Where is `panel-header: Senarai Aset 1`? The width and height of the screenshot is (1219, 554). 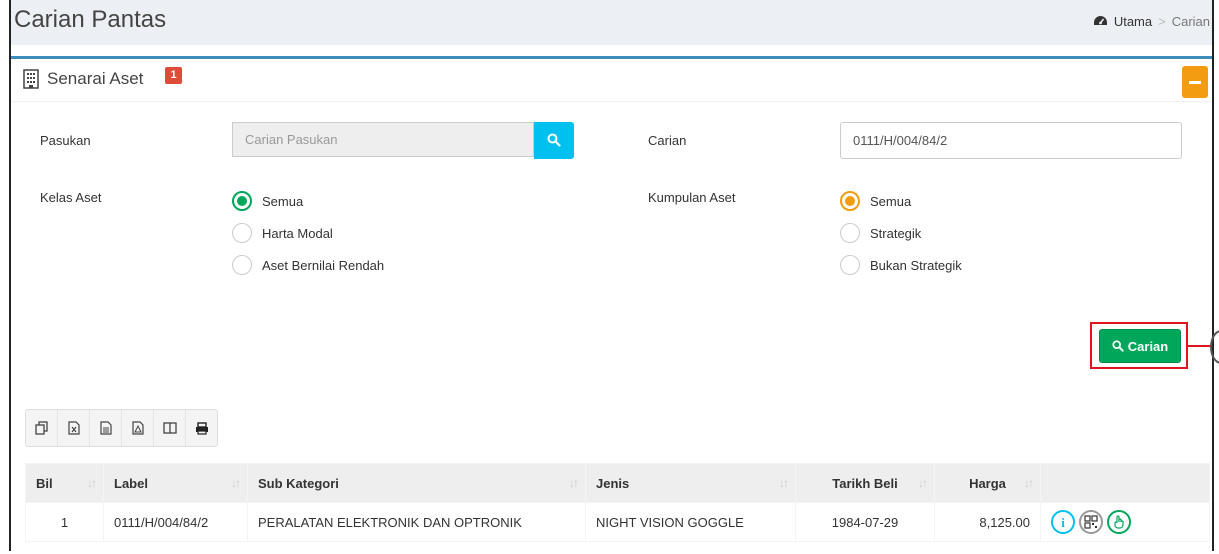 panel-header: Senarai Aset 1 is located at coordinates (611, 80).